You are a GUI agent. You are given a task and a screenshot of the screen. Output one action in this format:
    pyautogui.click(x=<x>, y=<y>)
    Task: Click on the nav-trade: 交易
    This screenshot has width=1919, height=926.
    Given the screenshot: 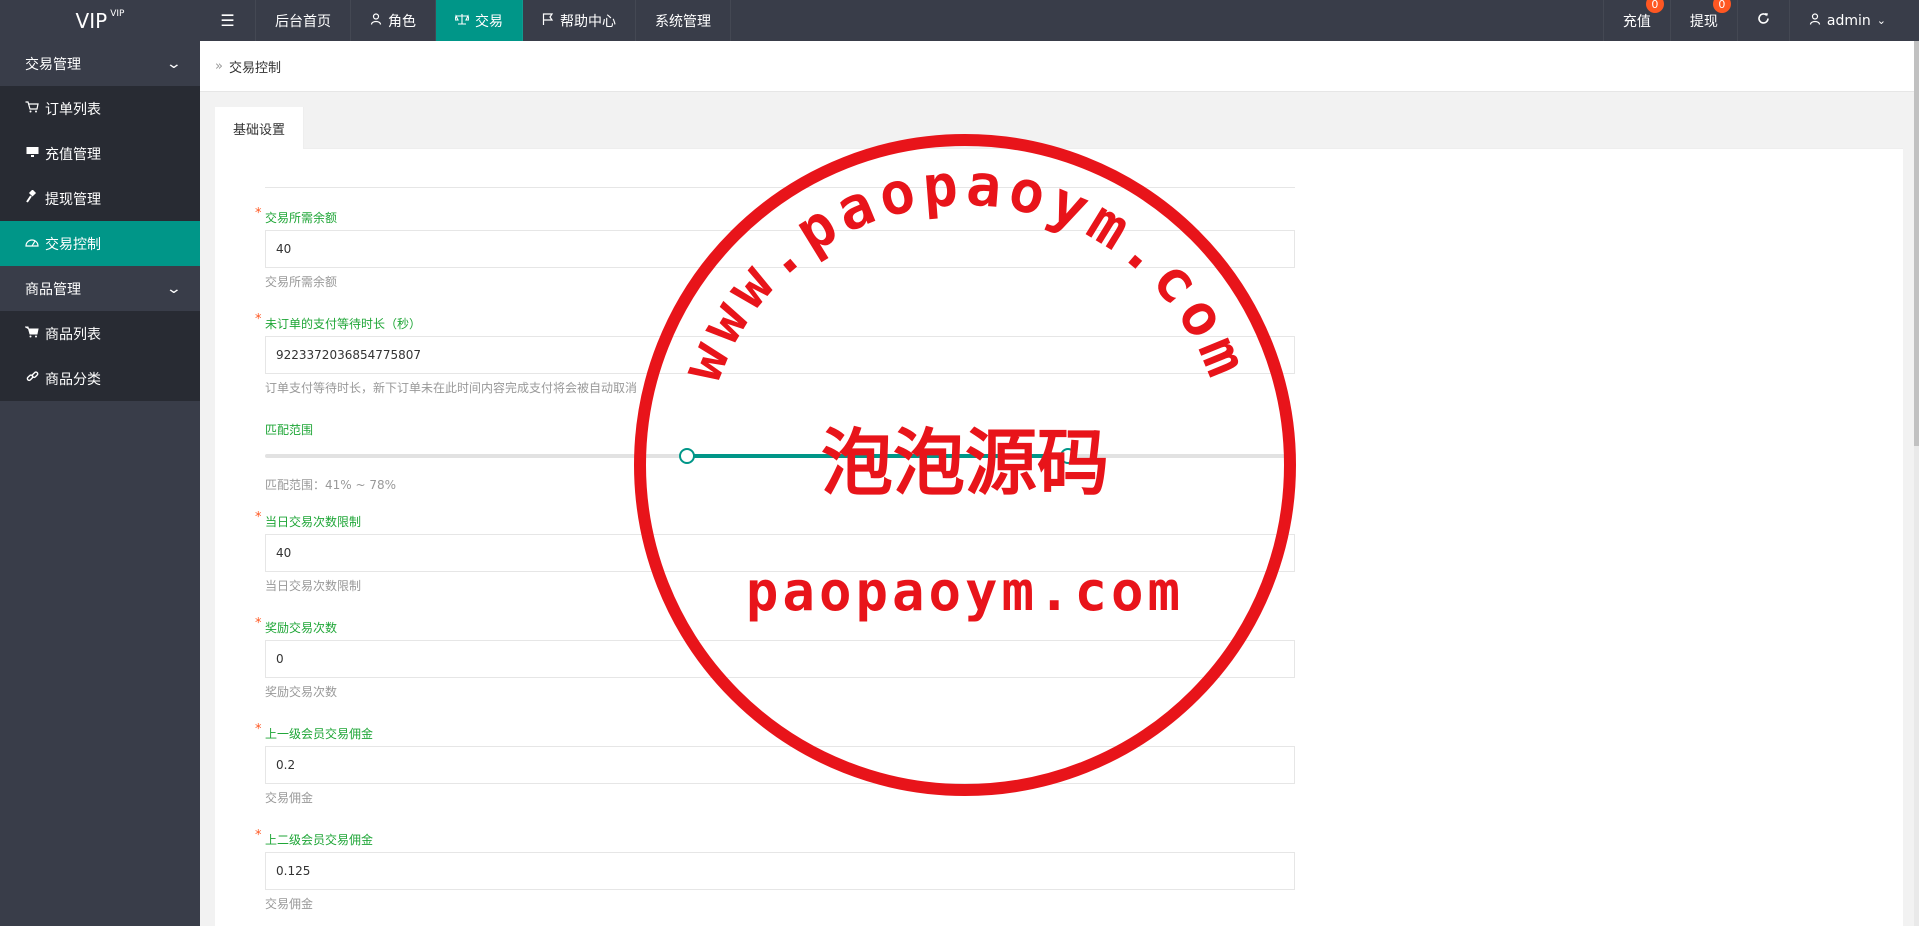 What is the action you would take?
    pyautogui.click(x=479, y=20)
    